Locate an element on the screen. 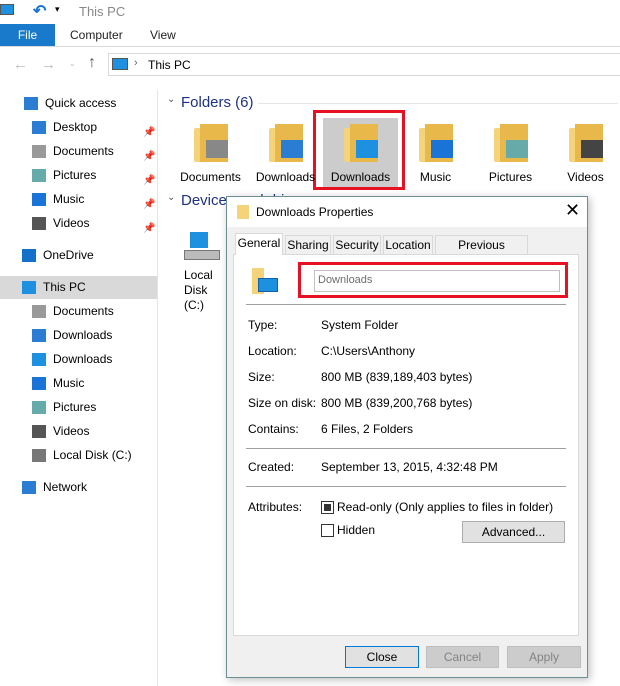  close-icon: ✕ is located at coordinates (572, 210).